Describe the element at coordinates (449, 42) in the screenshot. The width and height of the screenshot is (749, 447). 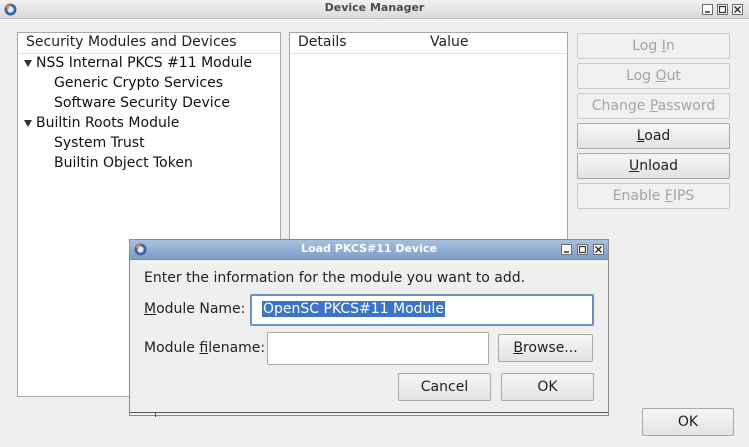
I see `value-column-header: Value` at that location.